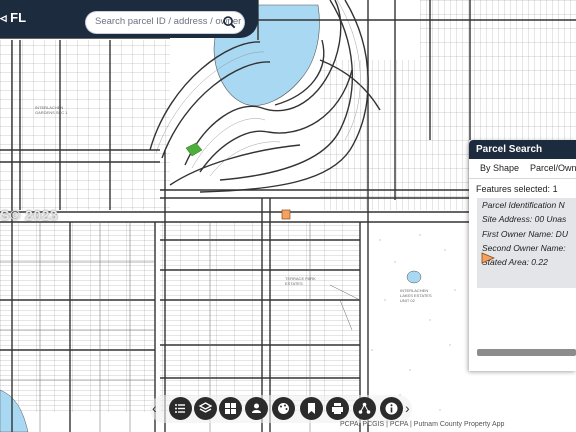  Describe the element at coordinates (416, 295) in the screenshot. I see `label-interlachen-lakes: INTERLACHEN LAKES ESTATES UNIT 02` at that location.